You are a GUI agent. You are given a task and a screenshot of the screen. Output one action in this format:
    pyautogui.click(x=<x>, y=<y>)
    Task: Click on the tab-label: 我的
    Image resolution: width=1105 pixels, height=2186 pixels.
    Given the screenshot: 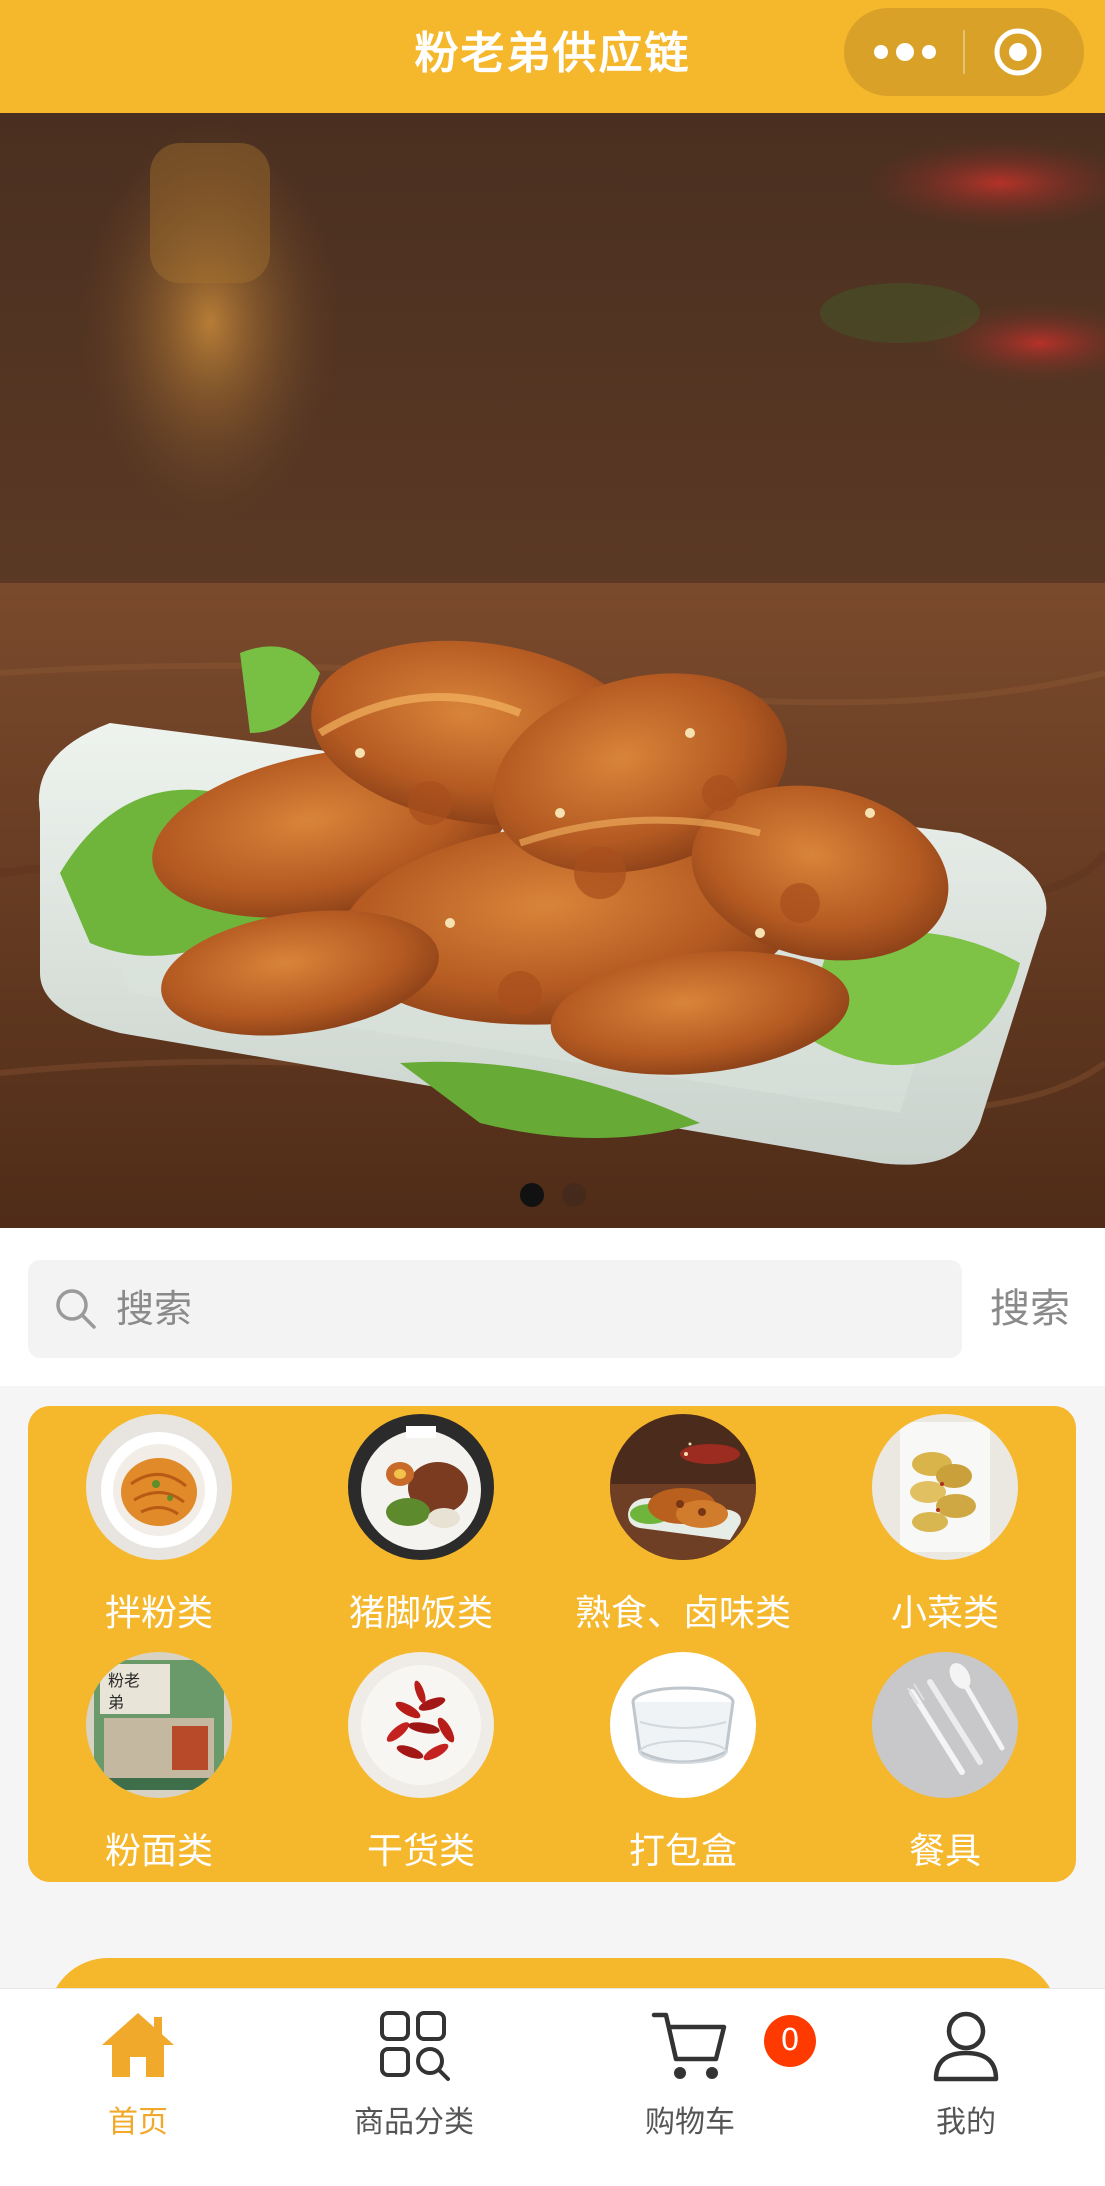 What is the action you would take?
    pyautogui.click(x=966, y=2122)
    